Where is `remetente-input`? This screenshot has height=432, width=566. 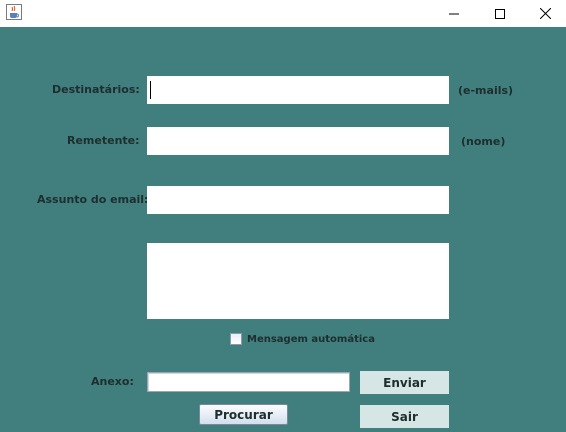
remetente-input is located at coordinates (298, 141).